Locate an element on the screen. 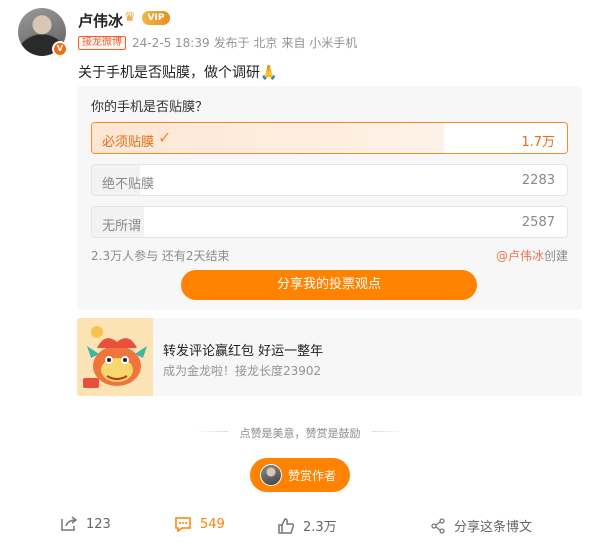  like-icon is located at coordinates (286, 525).